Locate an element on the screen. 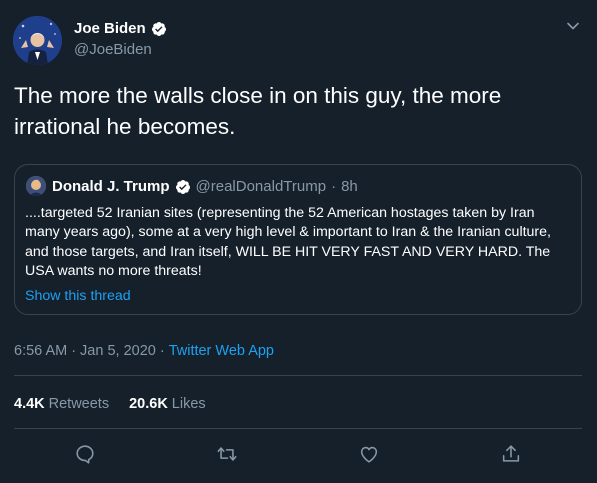 The height and width of the screenshot is (483, 597). likes-stat: 20.6K Likes is located at coordinates (167, 404).